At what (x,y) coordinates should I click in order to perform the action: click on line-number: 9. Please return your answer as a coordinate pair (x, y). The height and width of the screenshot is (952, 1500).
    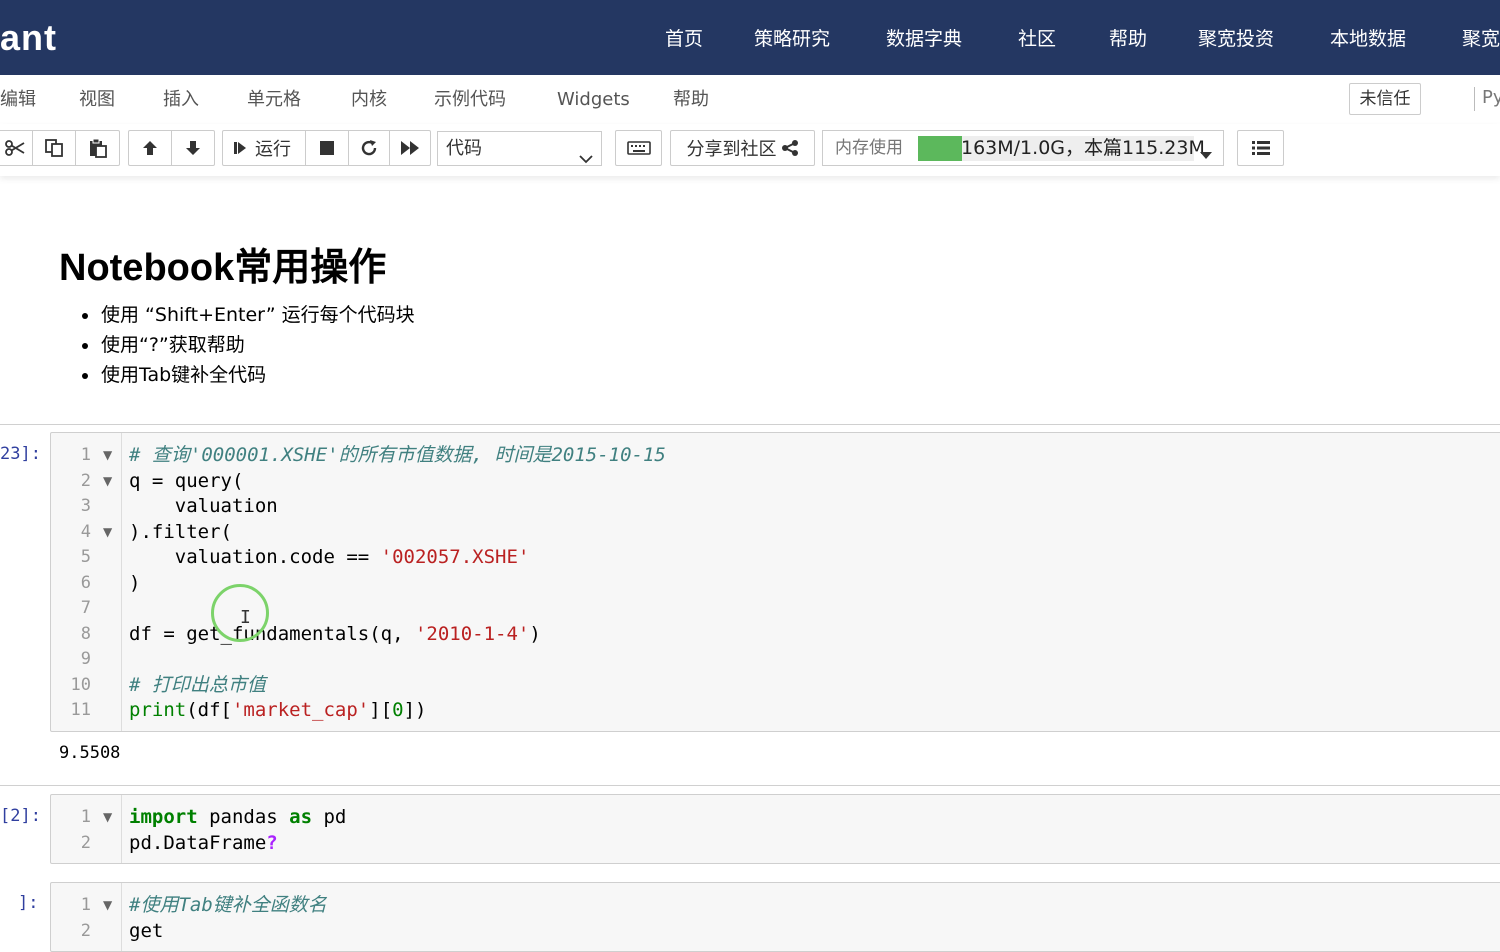
    Looking at the image, I should click on (85, 659).